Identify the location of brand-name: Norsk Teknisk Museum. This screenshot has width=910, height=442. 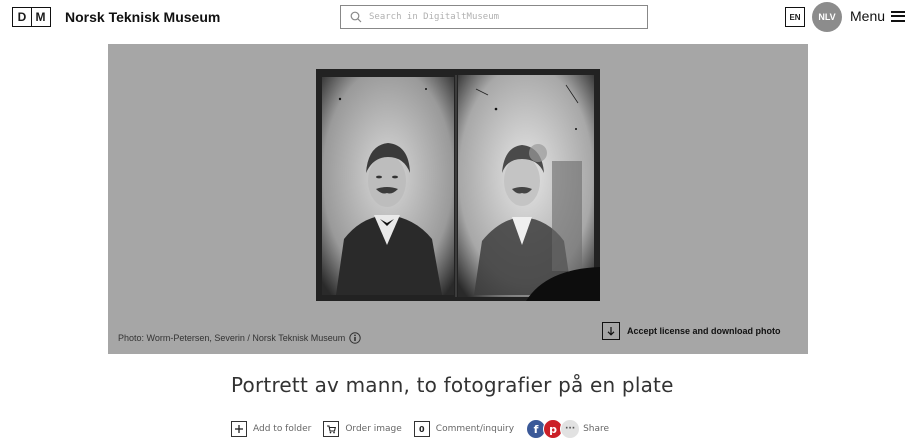
(142, 17).